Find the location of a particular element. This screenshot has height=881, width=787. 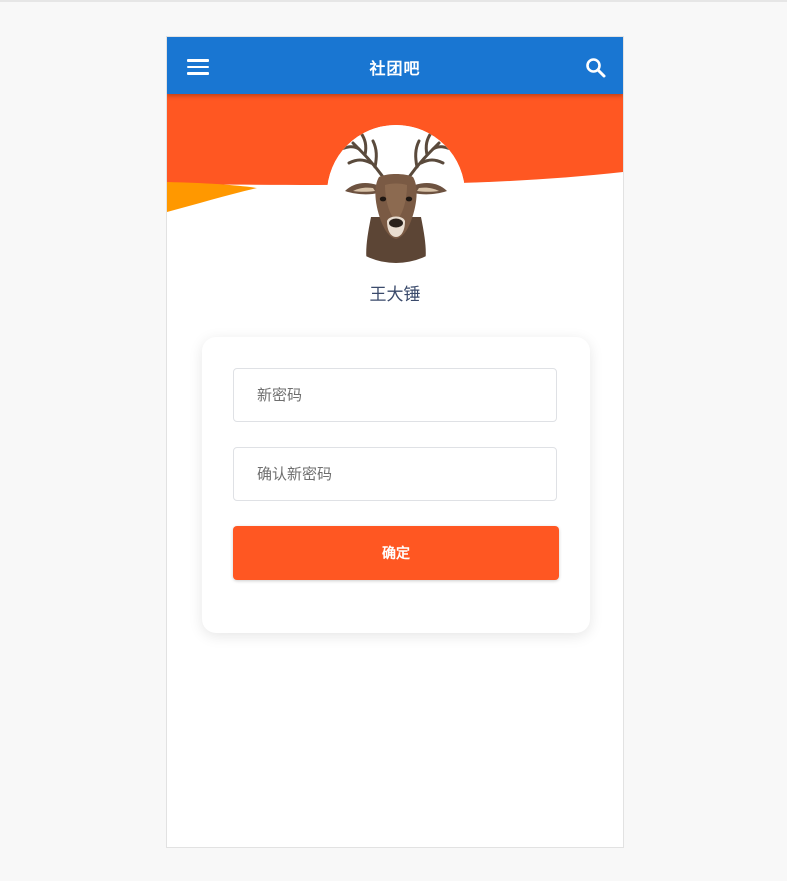

app-title: 社团吧 is located at coordinates (395, 68).